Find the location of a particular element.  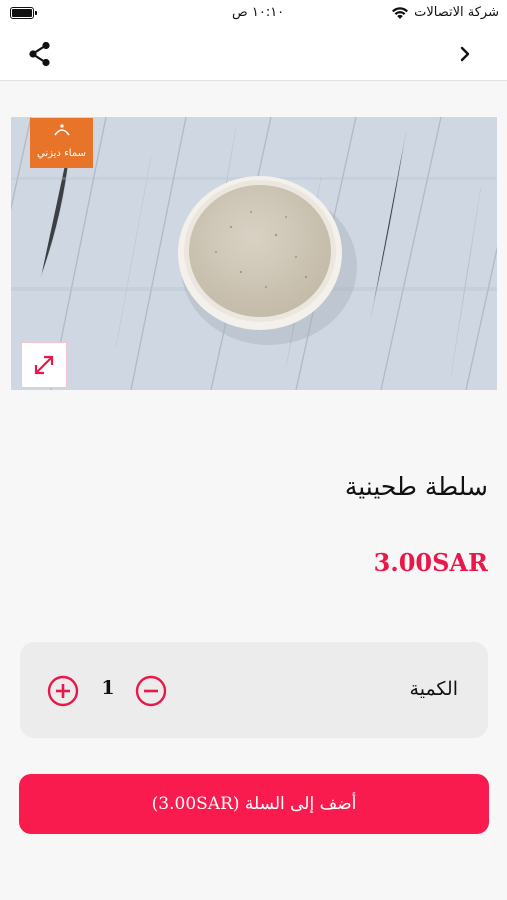

add-to-cart-button: أضف إلى السلة (3.00SAR) is located at coordinates (254, 804).